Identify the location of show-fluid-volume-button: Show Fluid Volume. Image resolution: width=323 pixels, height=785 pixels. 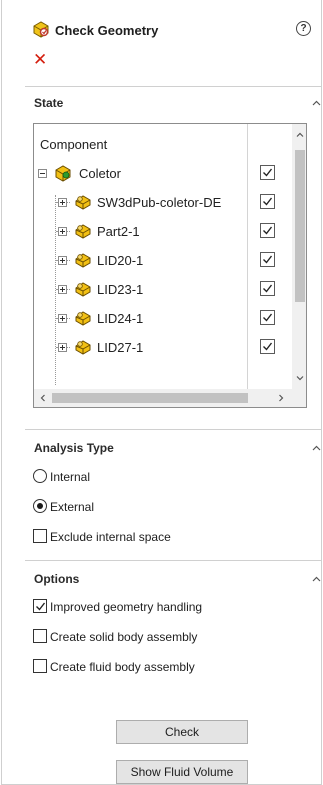
(182, 772).